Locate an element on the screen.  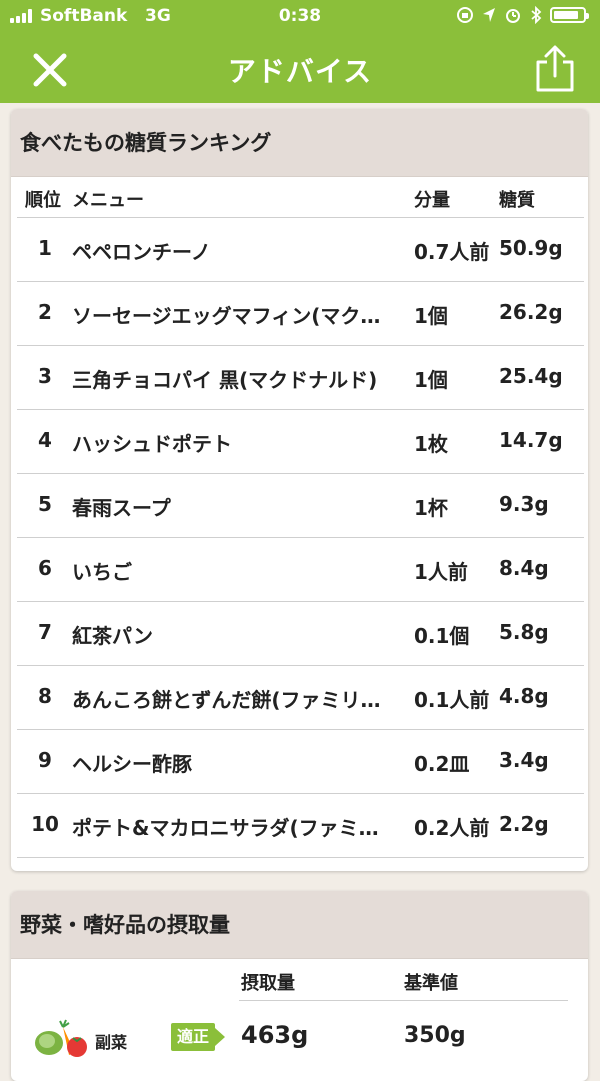
share-icon is located at coordinates (555, 69).